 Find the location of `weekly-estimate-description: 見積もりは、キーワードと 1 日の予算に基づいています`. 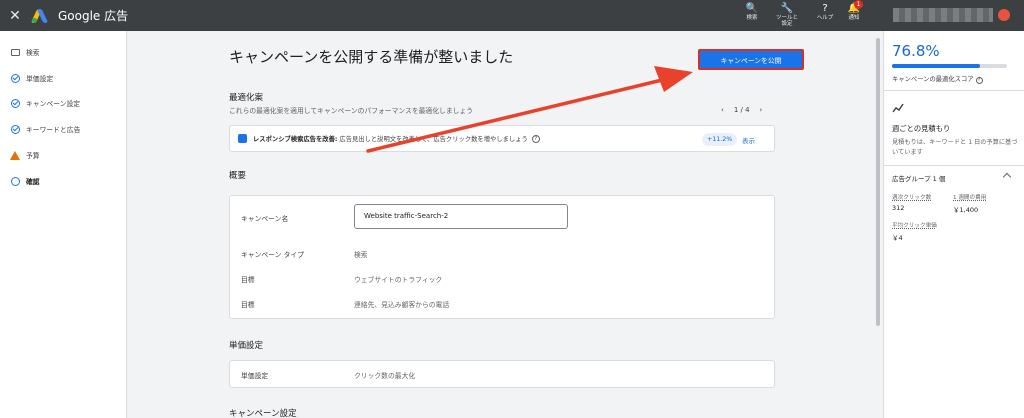

weekly-estimate-description: 見積もりは、キーワードと 1 日の予算に基づいています is located at coordinates (955, 147).